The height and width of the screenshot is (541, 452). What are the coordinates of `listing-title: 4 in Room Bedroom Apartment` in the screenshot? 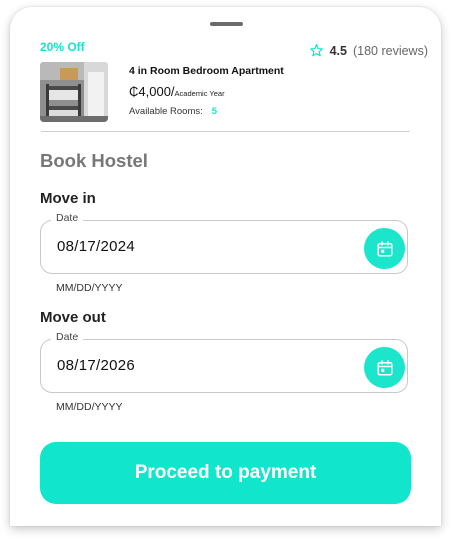 It's located at (206, 71).